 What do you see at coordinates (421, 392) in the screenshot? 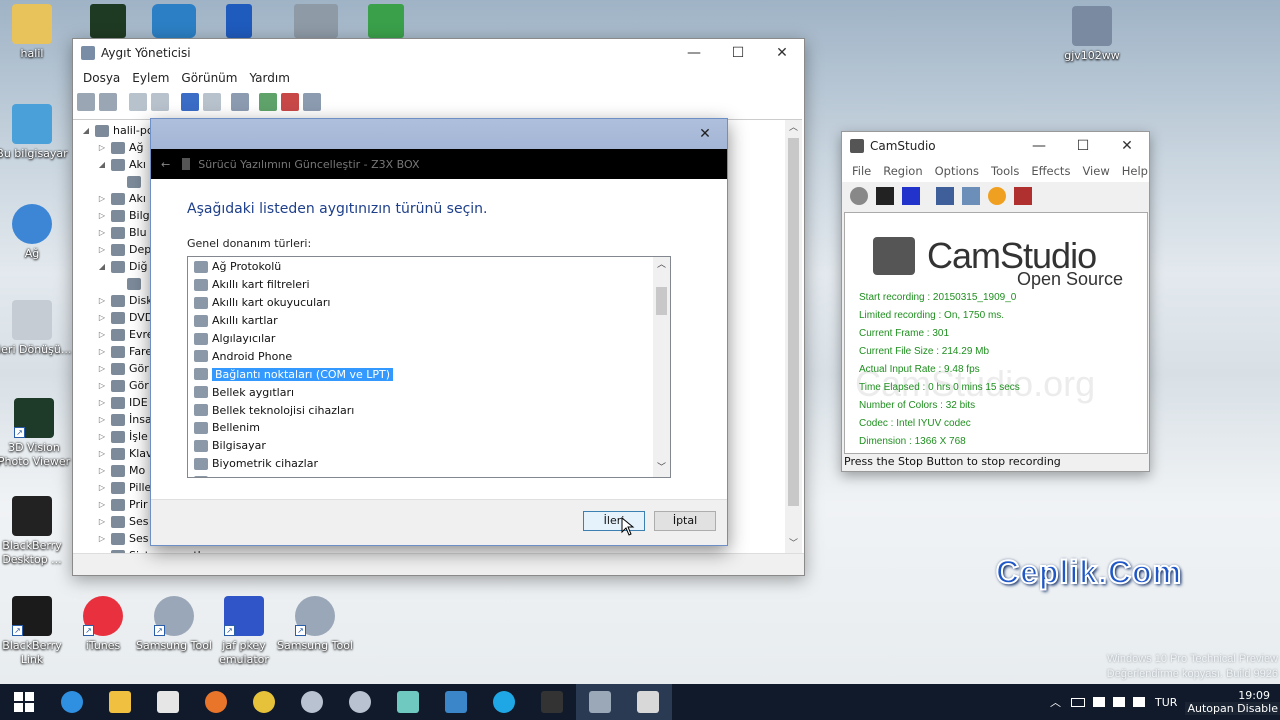
I see `hardware-type-item: Bellek aygıtları` at bounding box center [421, 392].